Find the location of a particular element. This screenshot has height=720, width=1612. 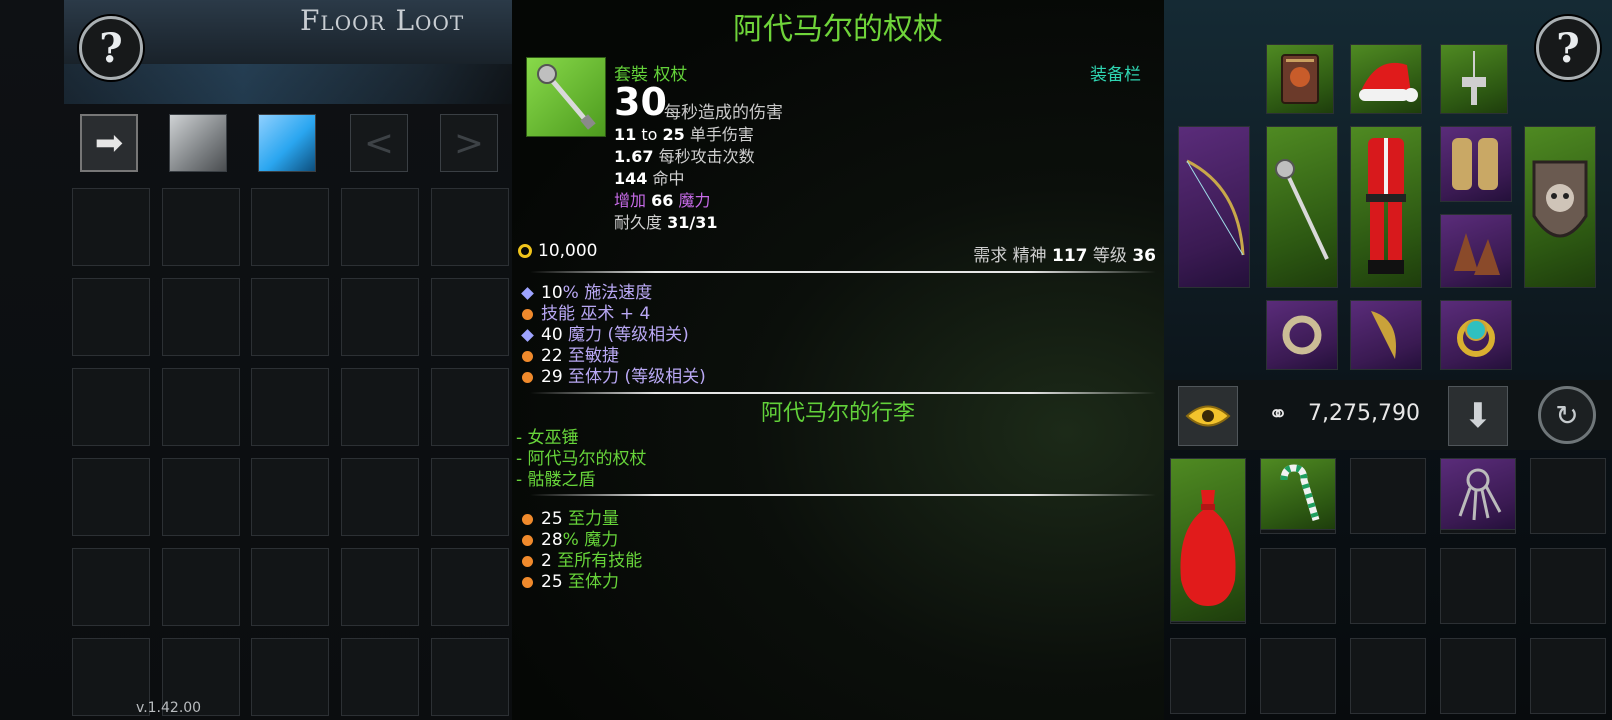

slot-shield is located at coordinates (1560, 207).